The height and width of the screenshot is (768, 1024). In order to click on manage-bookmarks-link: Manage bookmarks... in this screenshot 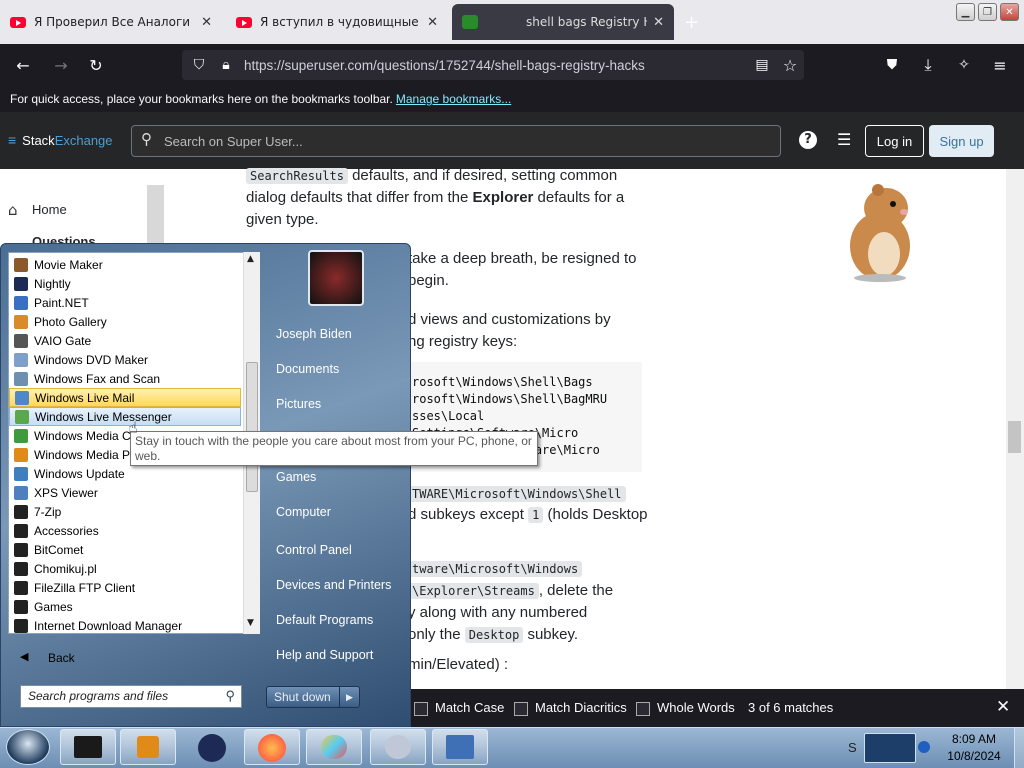, I will do `click(453, 99)`.